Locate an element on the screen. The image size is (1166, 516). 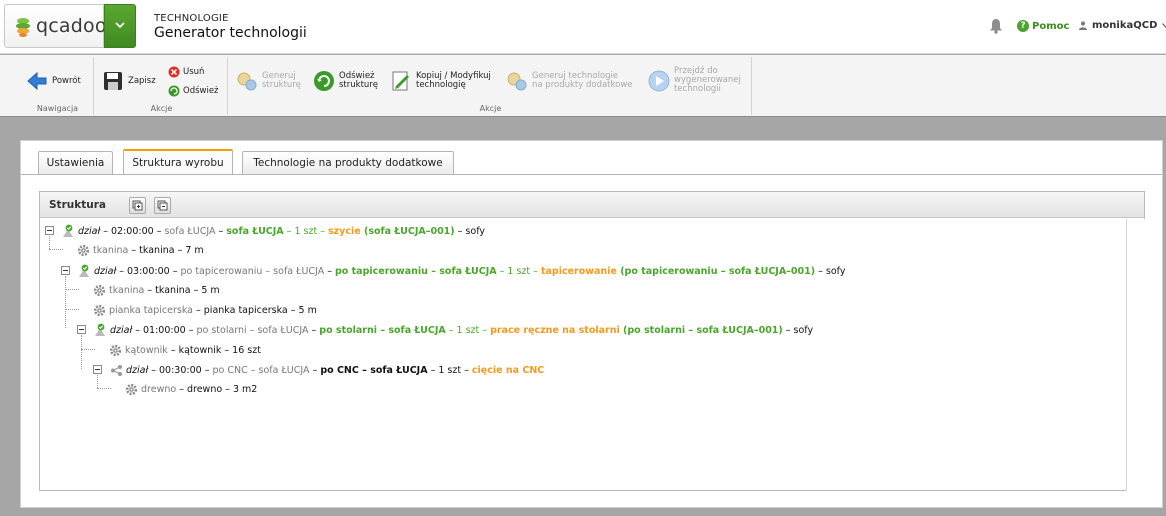
save-button: Zapisz is located at coordinates (129, 81).